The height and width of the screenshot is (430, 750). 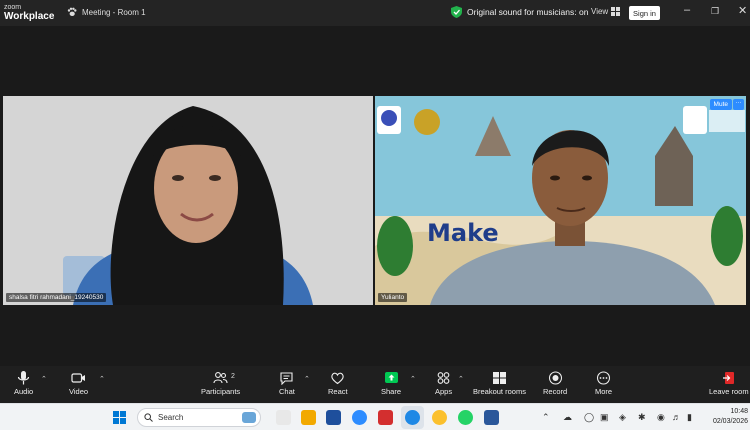 What do you see at coordinates (622, 417) in the screenshot?
I see `audio-device-icon: ◈` at bounding box center [622, 417].